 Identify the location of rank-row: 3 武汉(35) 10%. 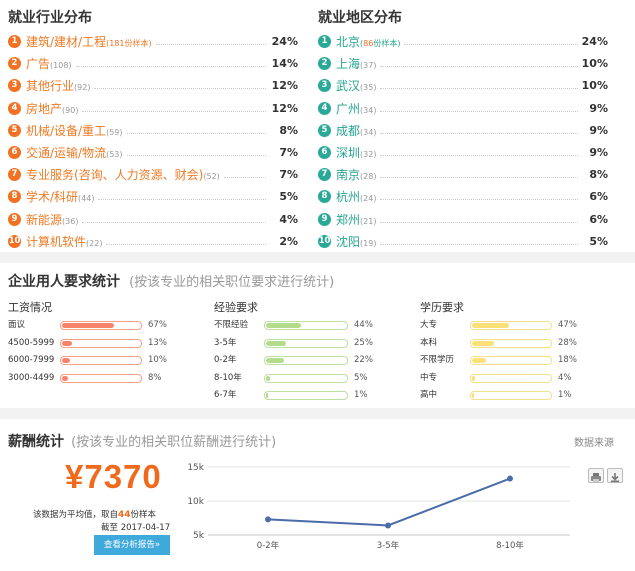
(463, 86).